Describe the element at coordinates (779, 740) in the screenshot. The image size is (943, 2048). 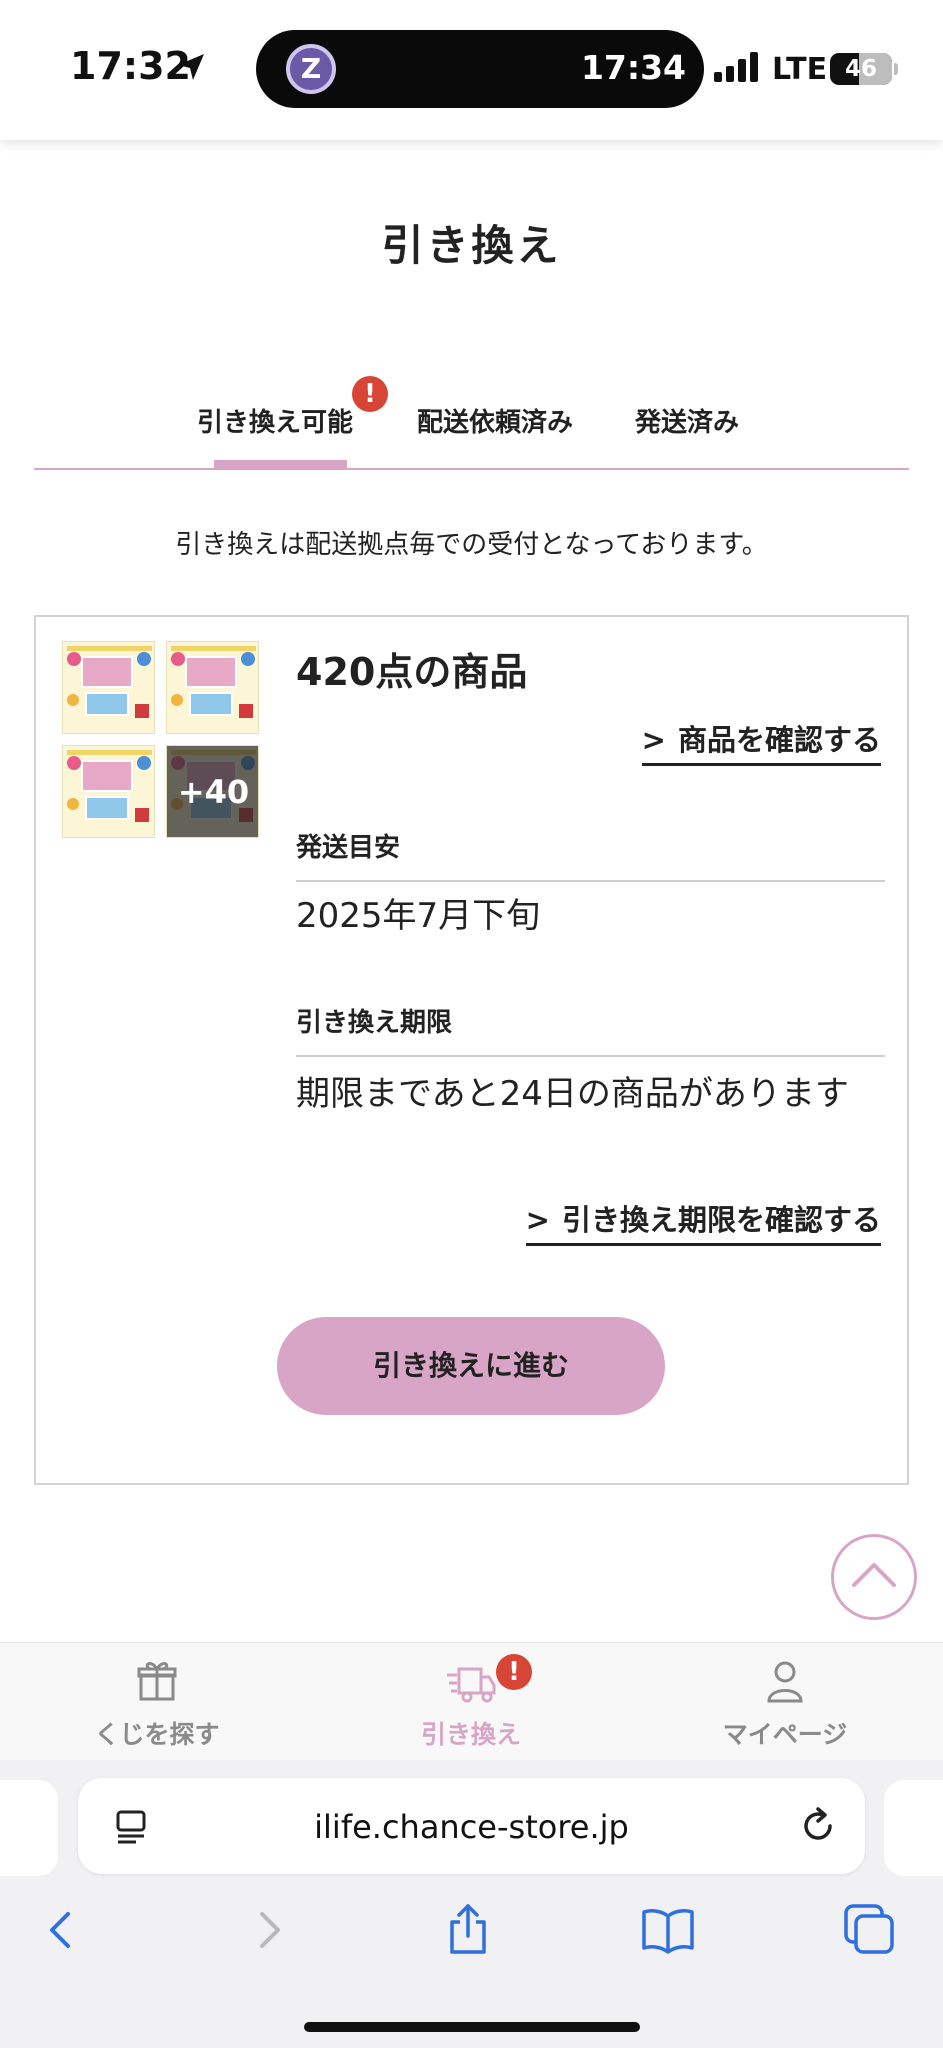
I see `view-items-label: 商品を確認する` at that location.